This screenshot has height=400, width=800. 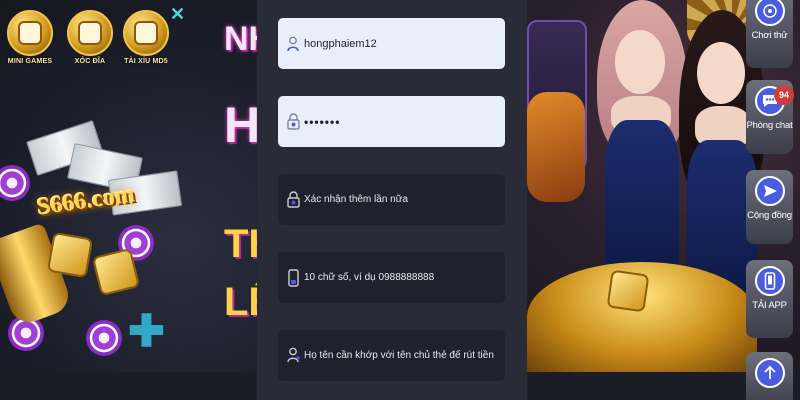 What do you see at coordinates (769, 281) in the screenshot?
I see `mobile-icon` at bounding box center [769, 281].